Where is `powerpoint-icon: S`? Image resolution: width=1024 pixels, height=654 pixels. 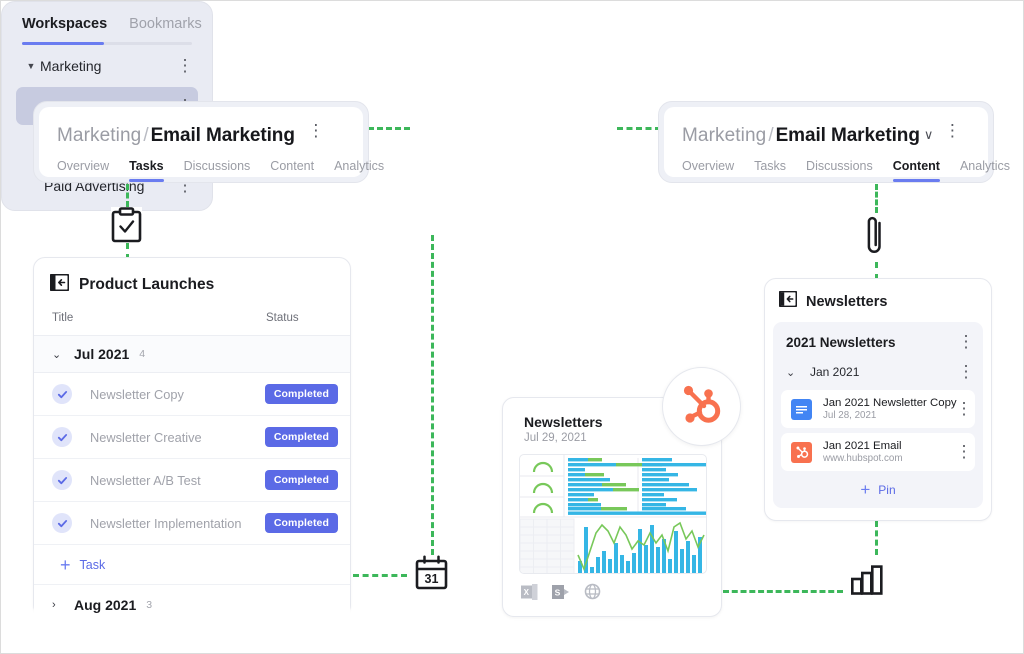
powerpoint-icon: S is located at coordinates (561, 594).